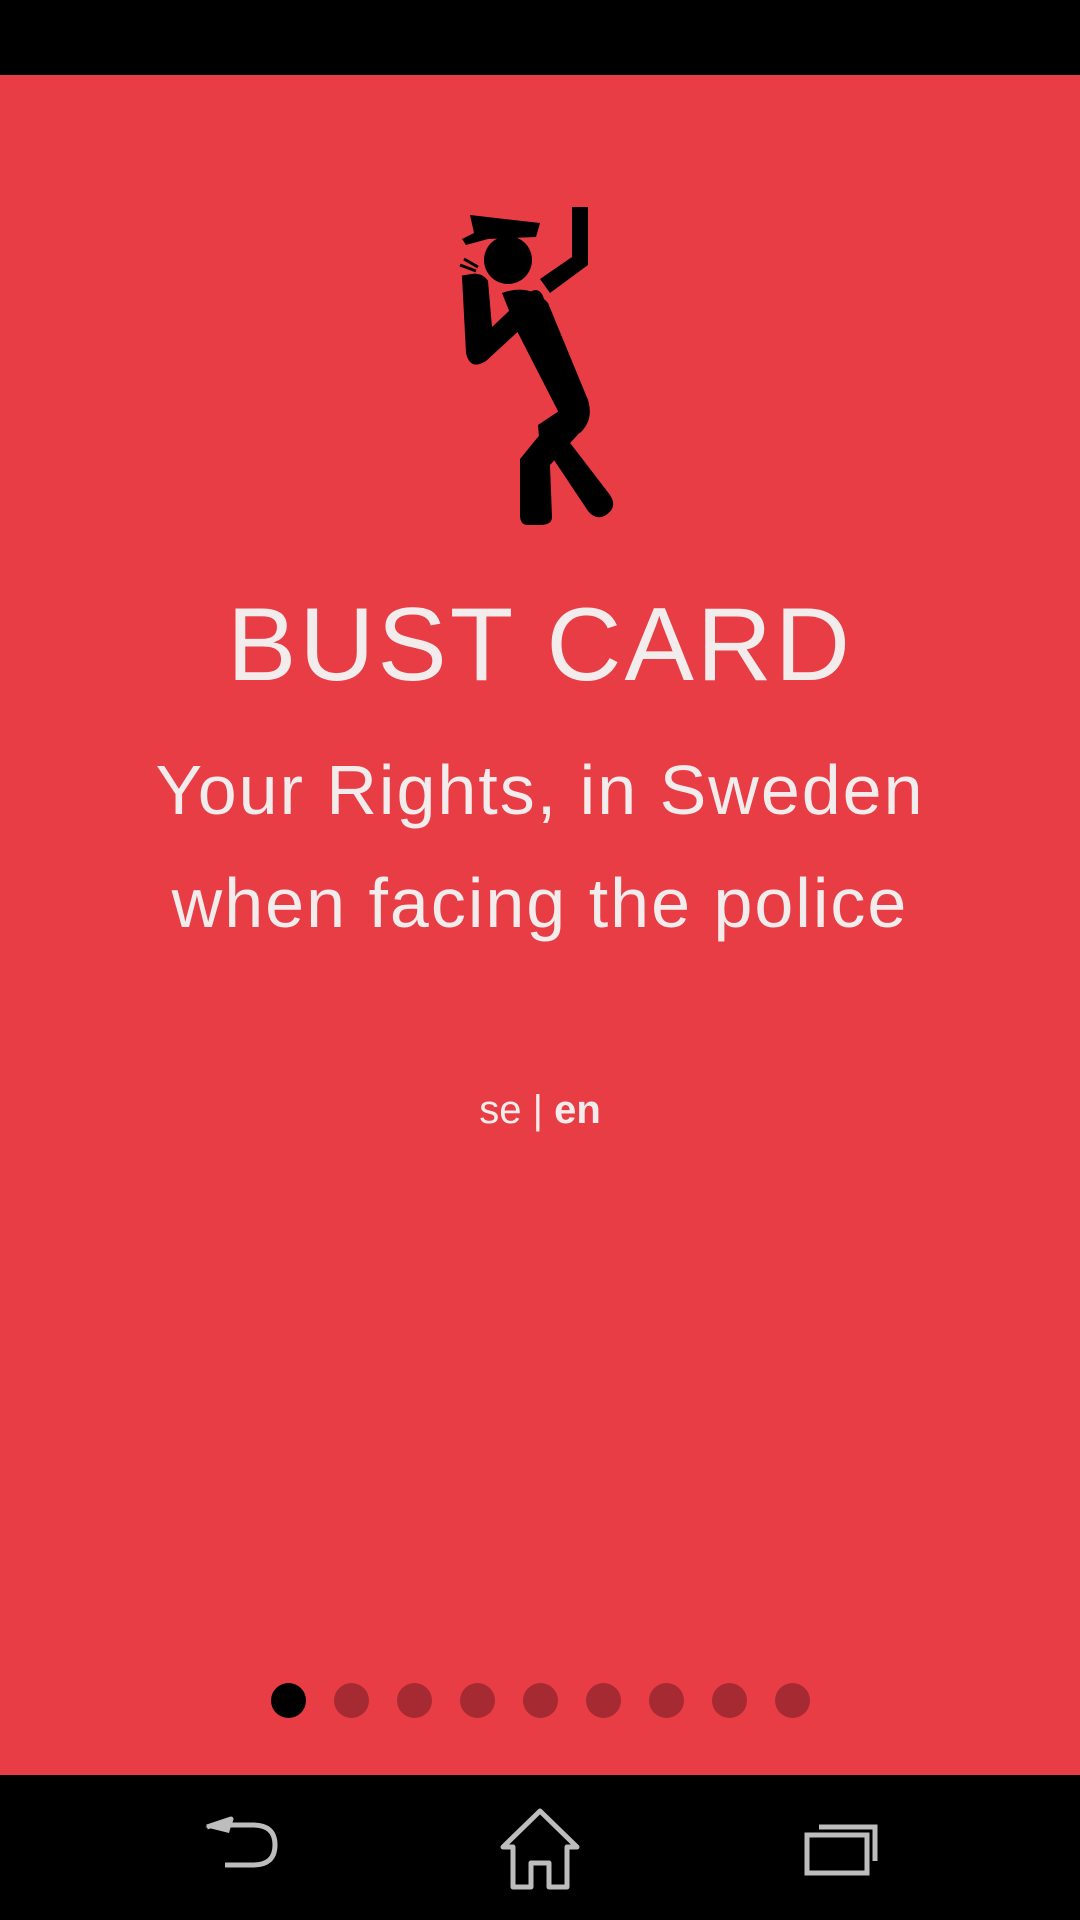 The width and height of the screenshot is (1080, 1920). What do you see at coordinates (500, 1110) in the screenshot?
I see `language-option-se: se` at bounding box center [500, 1110].